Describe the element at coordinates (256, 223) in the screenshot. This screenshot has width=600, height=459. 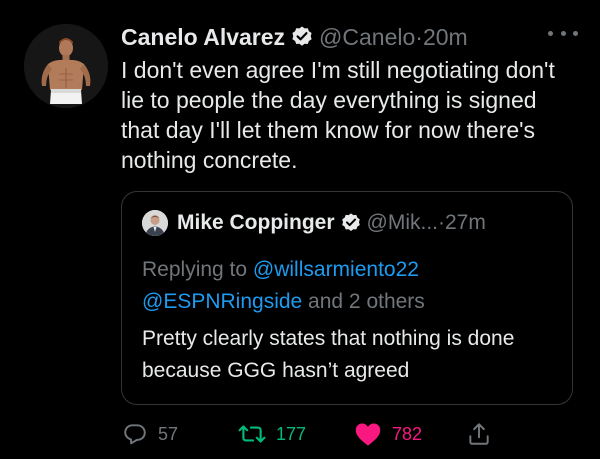
I see `quoted-author-name: Mike Coppinger` at that location.